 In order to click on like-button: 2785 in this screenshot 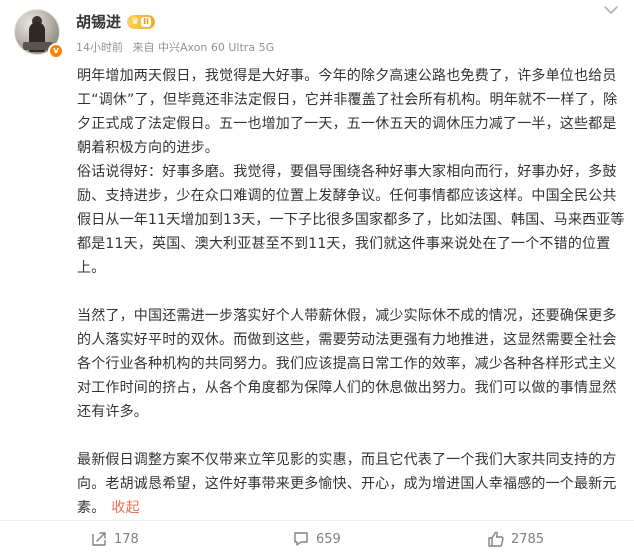, I will do `click(515, 539)`.